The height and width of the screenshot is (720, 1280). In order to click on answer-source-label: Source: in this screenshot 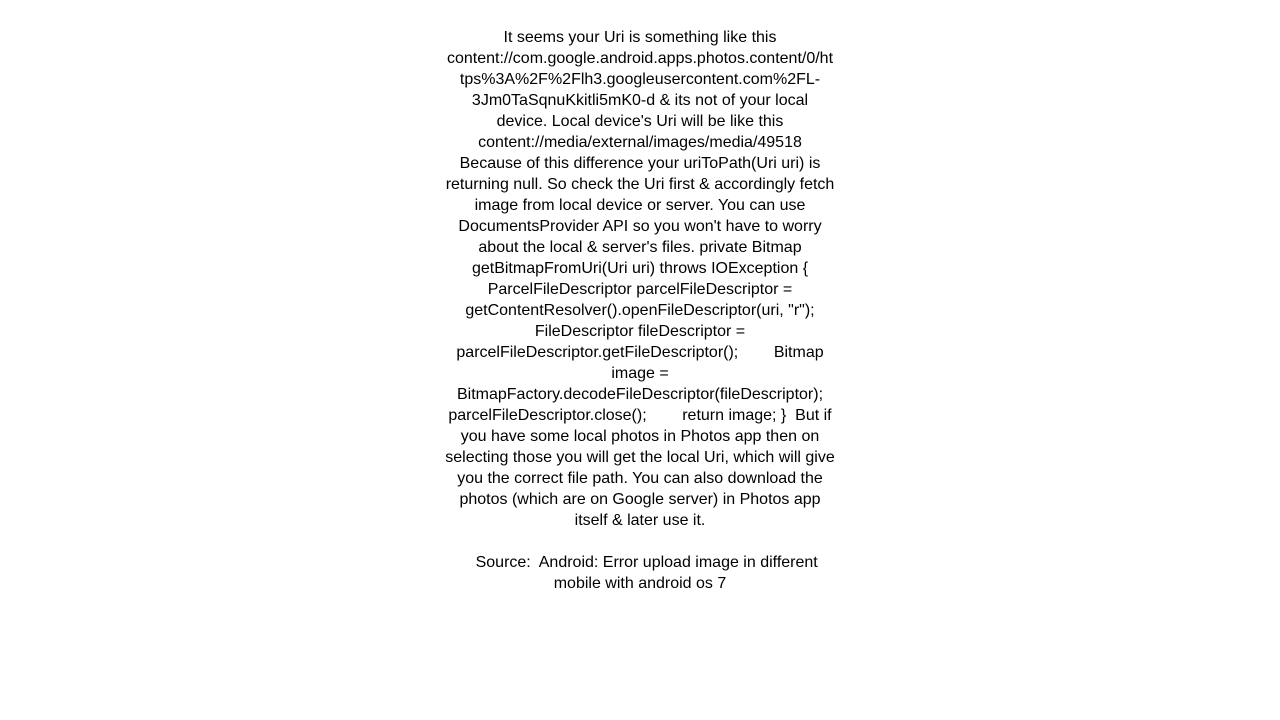, I will do `click(505, 562)`.